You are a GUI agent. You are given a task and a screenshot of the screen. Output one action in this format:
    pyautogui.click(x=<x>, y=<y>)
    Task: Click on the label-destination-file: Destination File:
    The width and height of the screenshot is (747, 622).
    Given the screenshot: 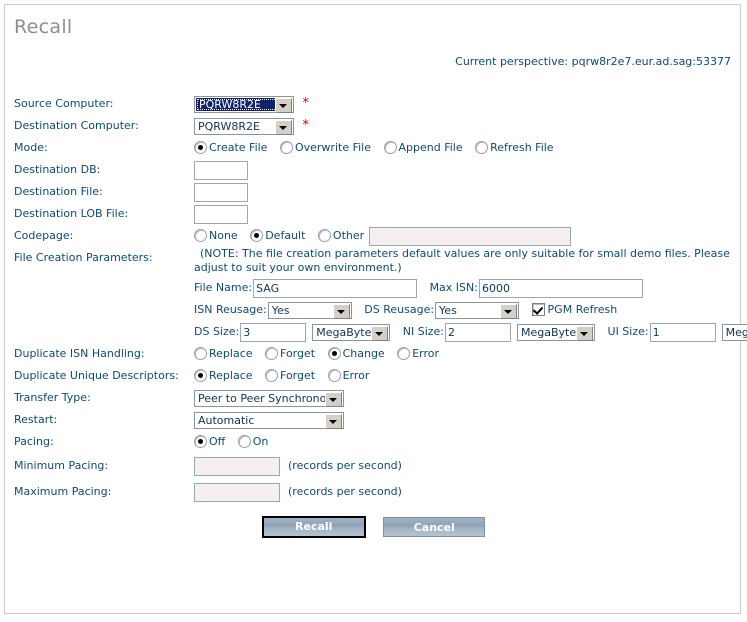 What is the action you would take?
    pyautogui.click(x=58, y=191)
    